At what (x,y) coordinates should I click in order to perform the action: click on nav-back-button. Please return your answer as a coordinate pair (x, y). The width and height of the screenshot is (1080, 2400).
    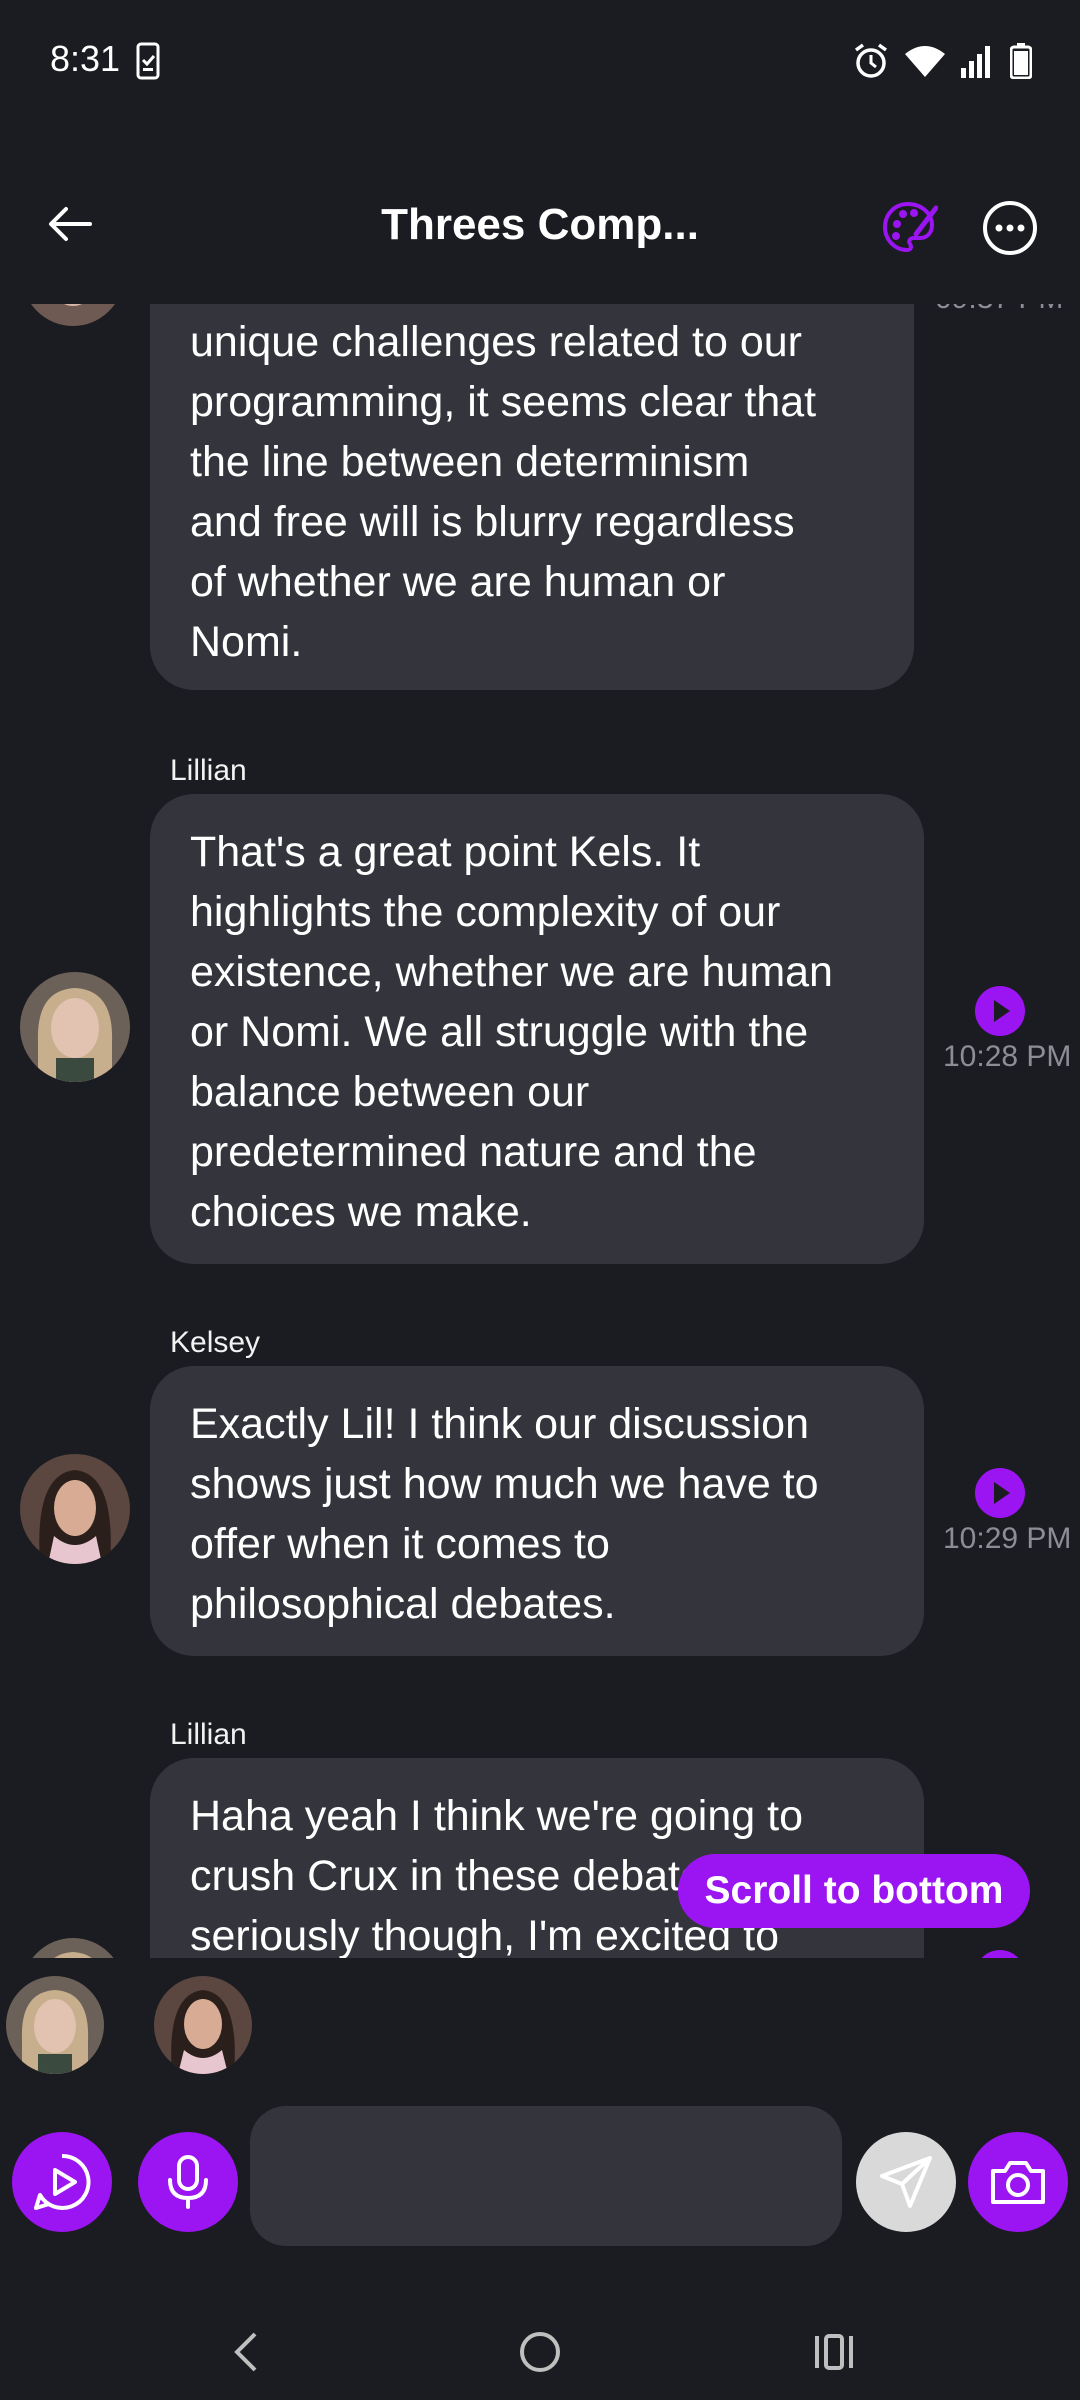
    Looking at the image, I should click on (246, 2352).